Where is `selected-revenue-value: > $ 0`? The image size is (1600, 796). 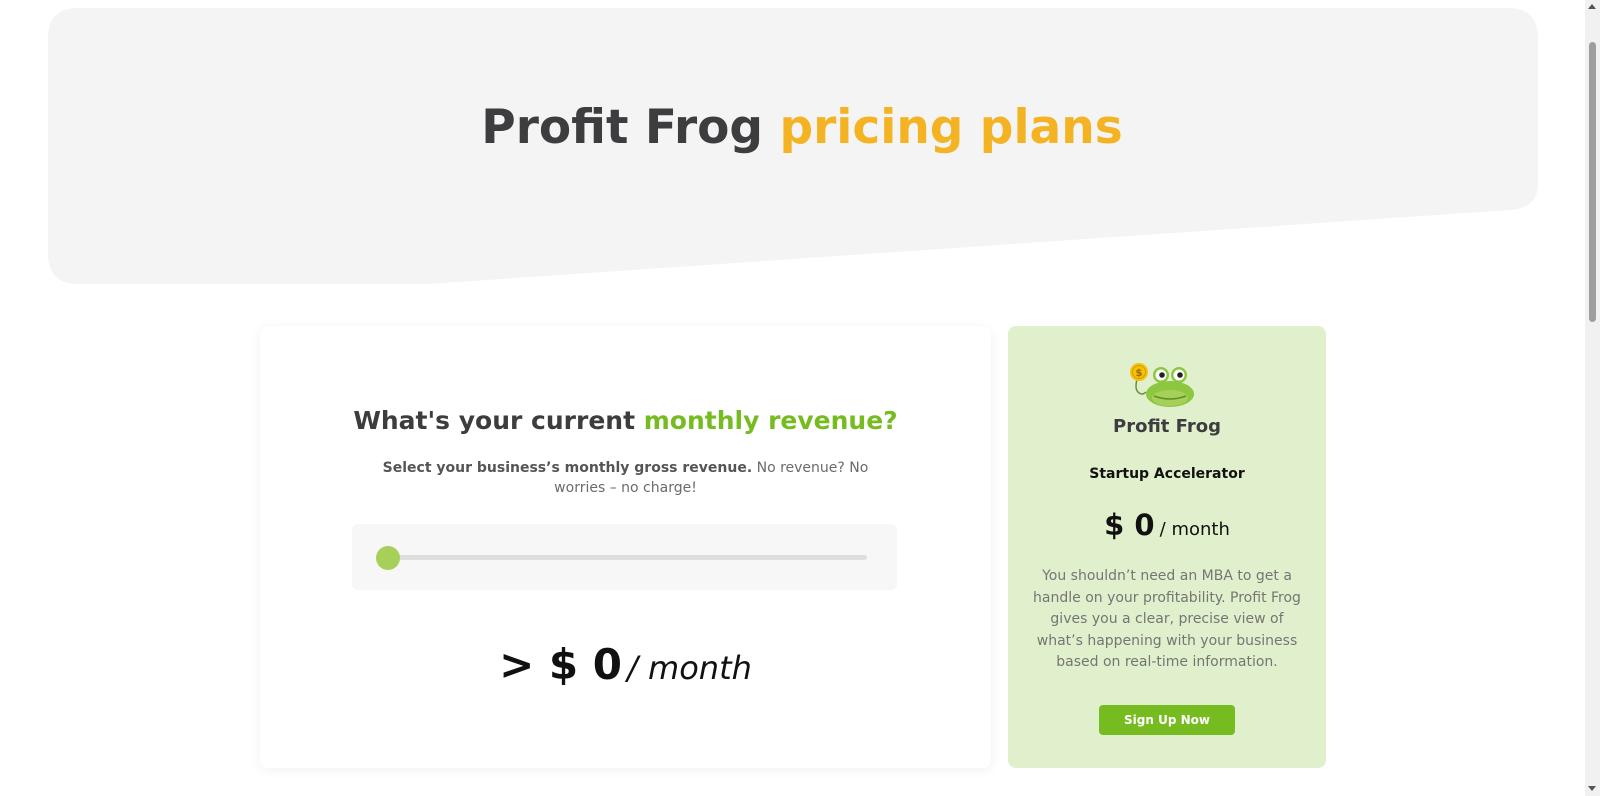
selected-revenue-value: > $ 0 is located at coordinates (560, 664).